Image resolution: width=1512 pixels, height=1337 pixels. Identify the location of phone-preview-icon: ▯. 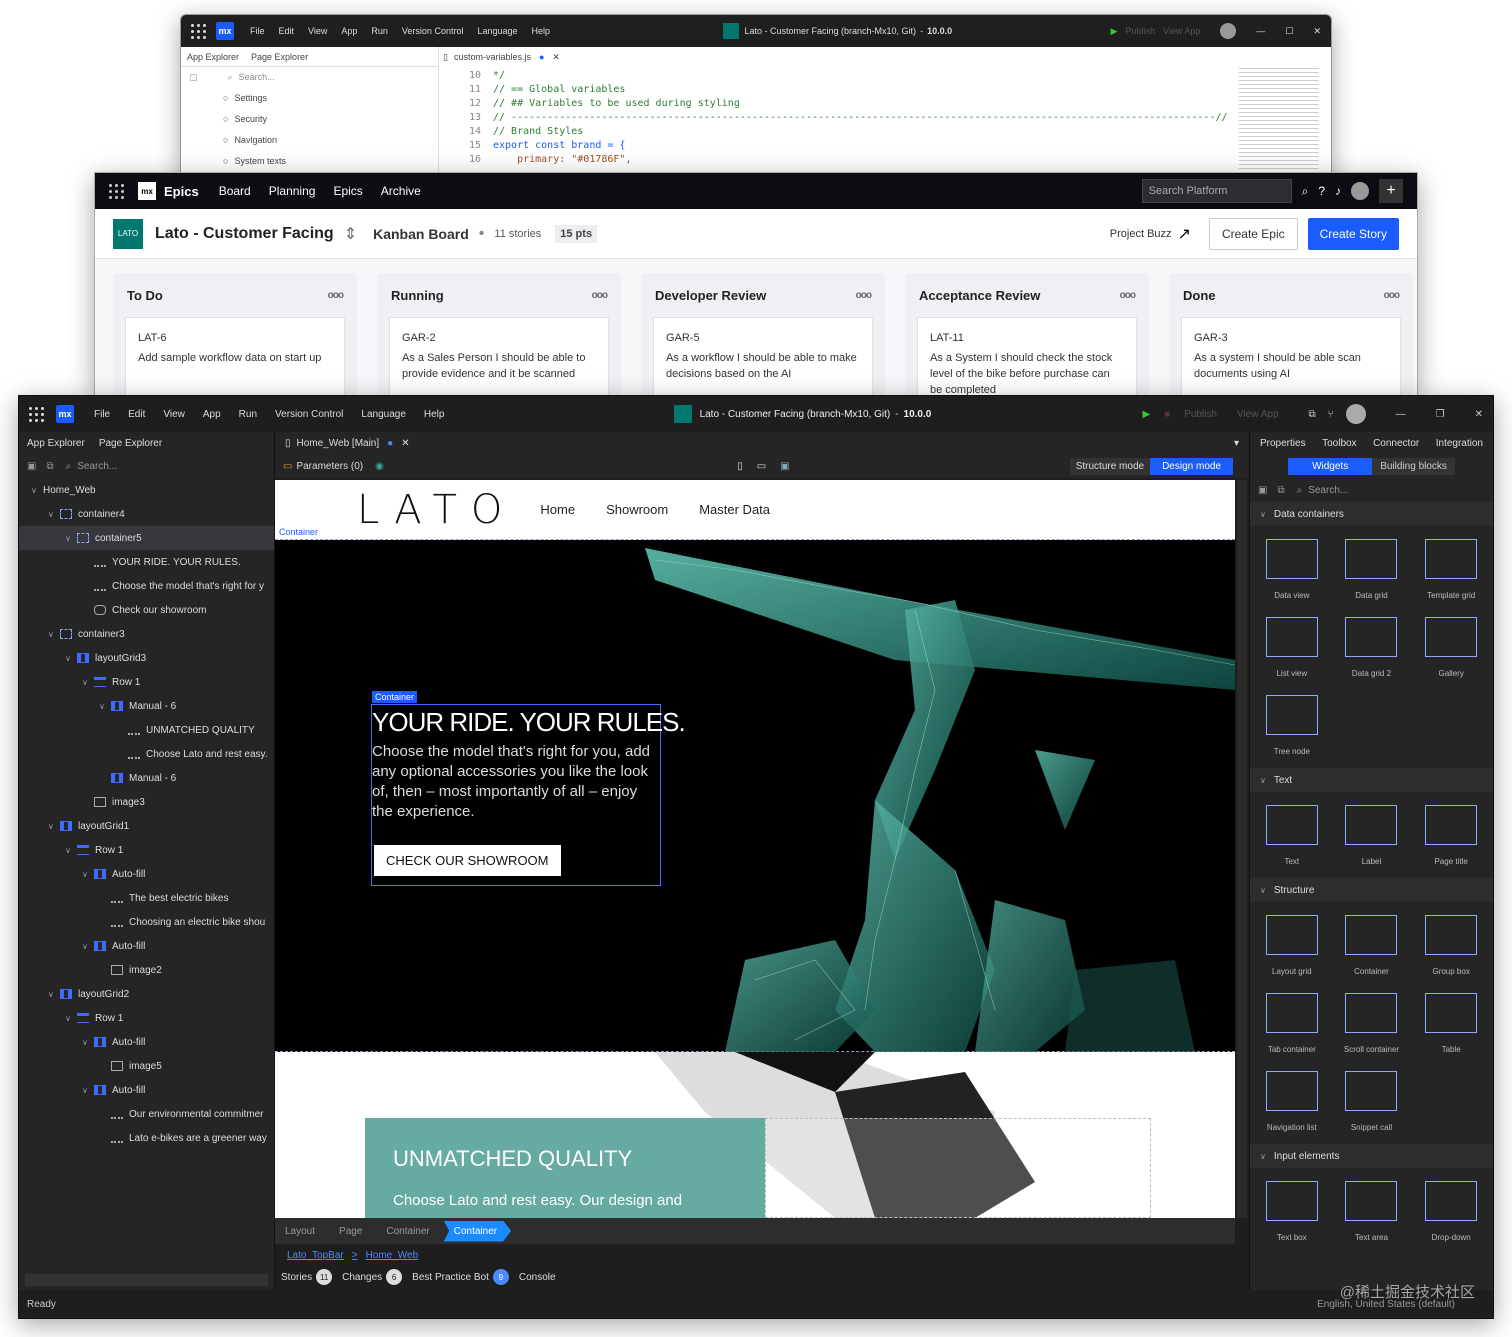
(740, 466).